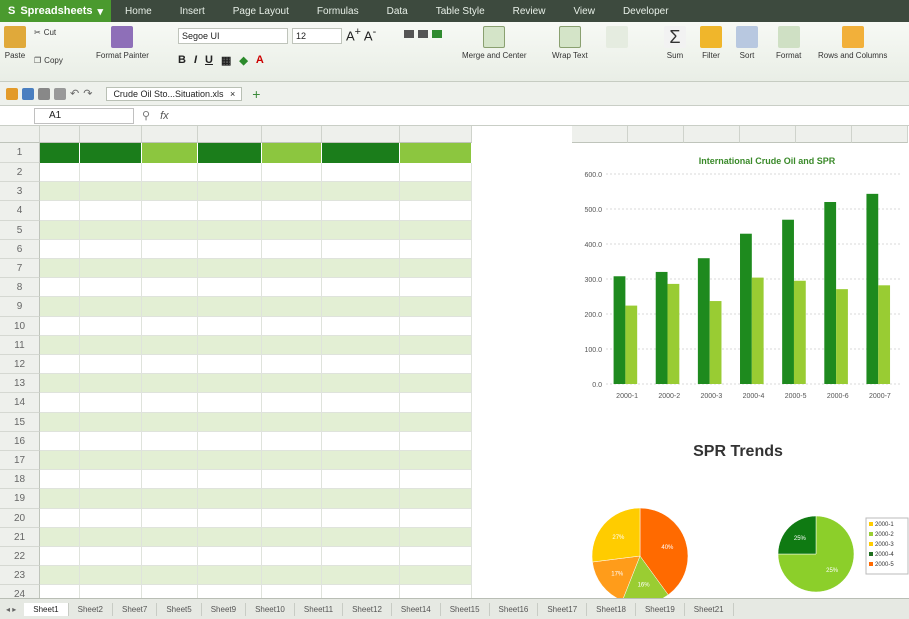 Image resolution: width=909 pixels, height=619 pixels. Describe the element at coordinates (20, 441) in the screenshot. I see `row-header: 16` at that location.